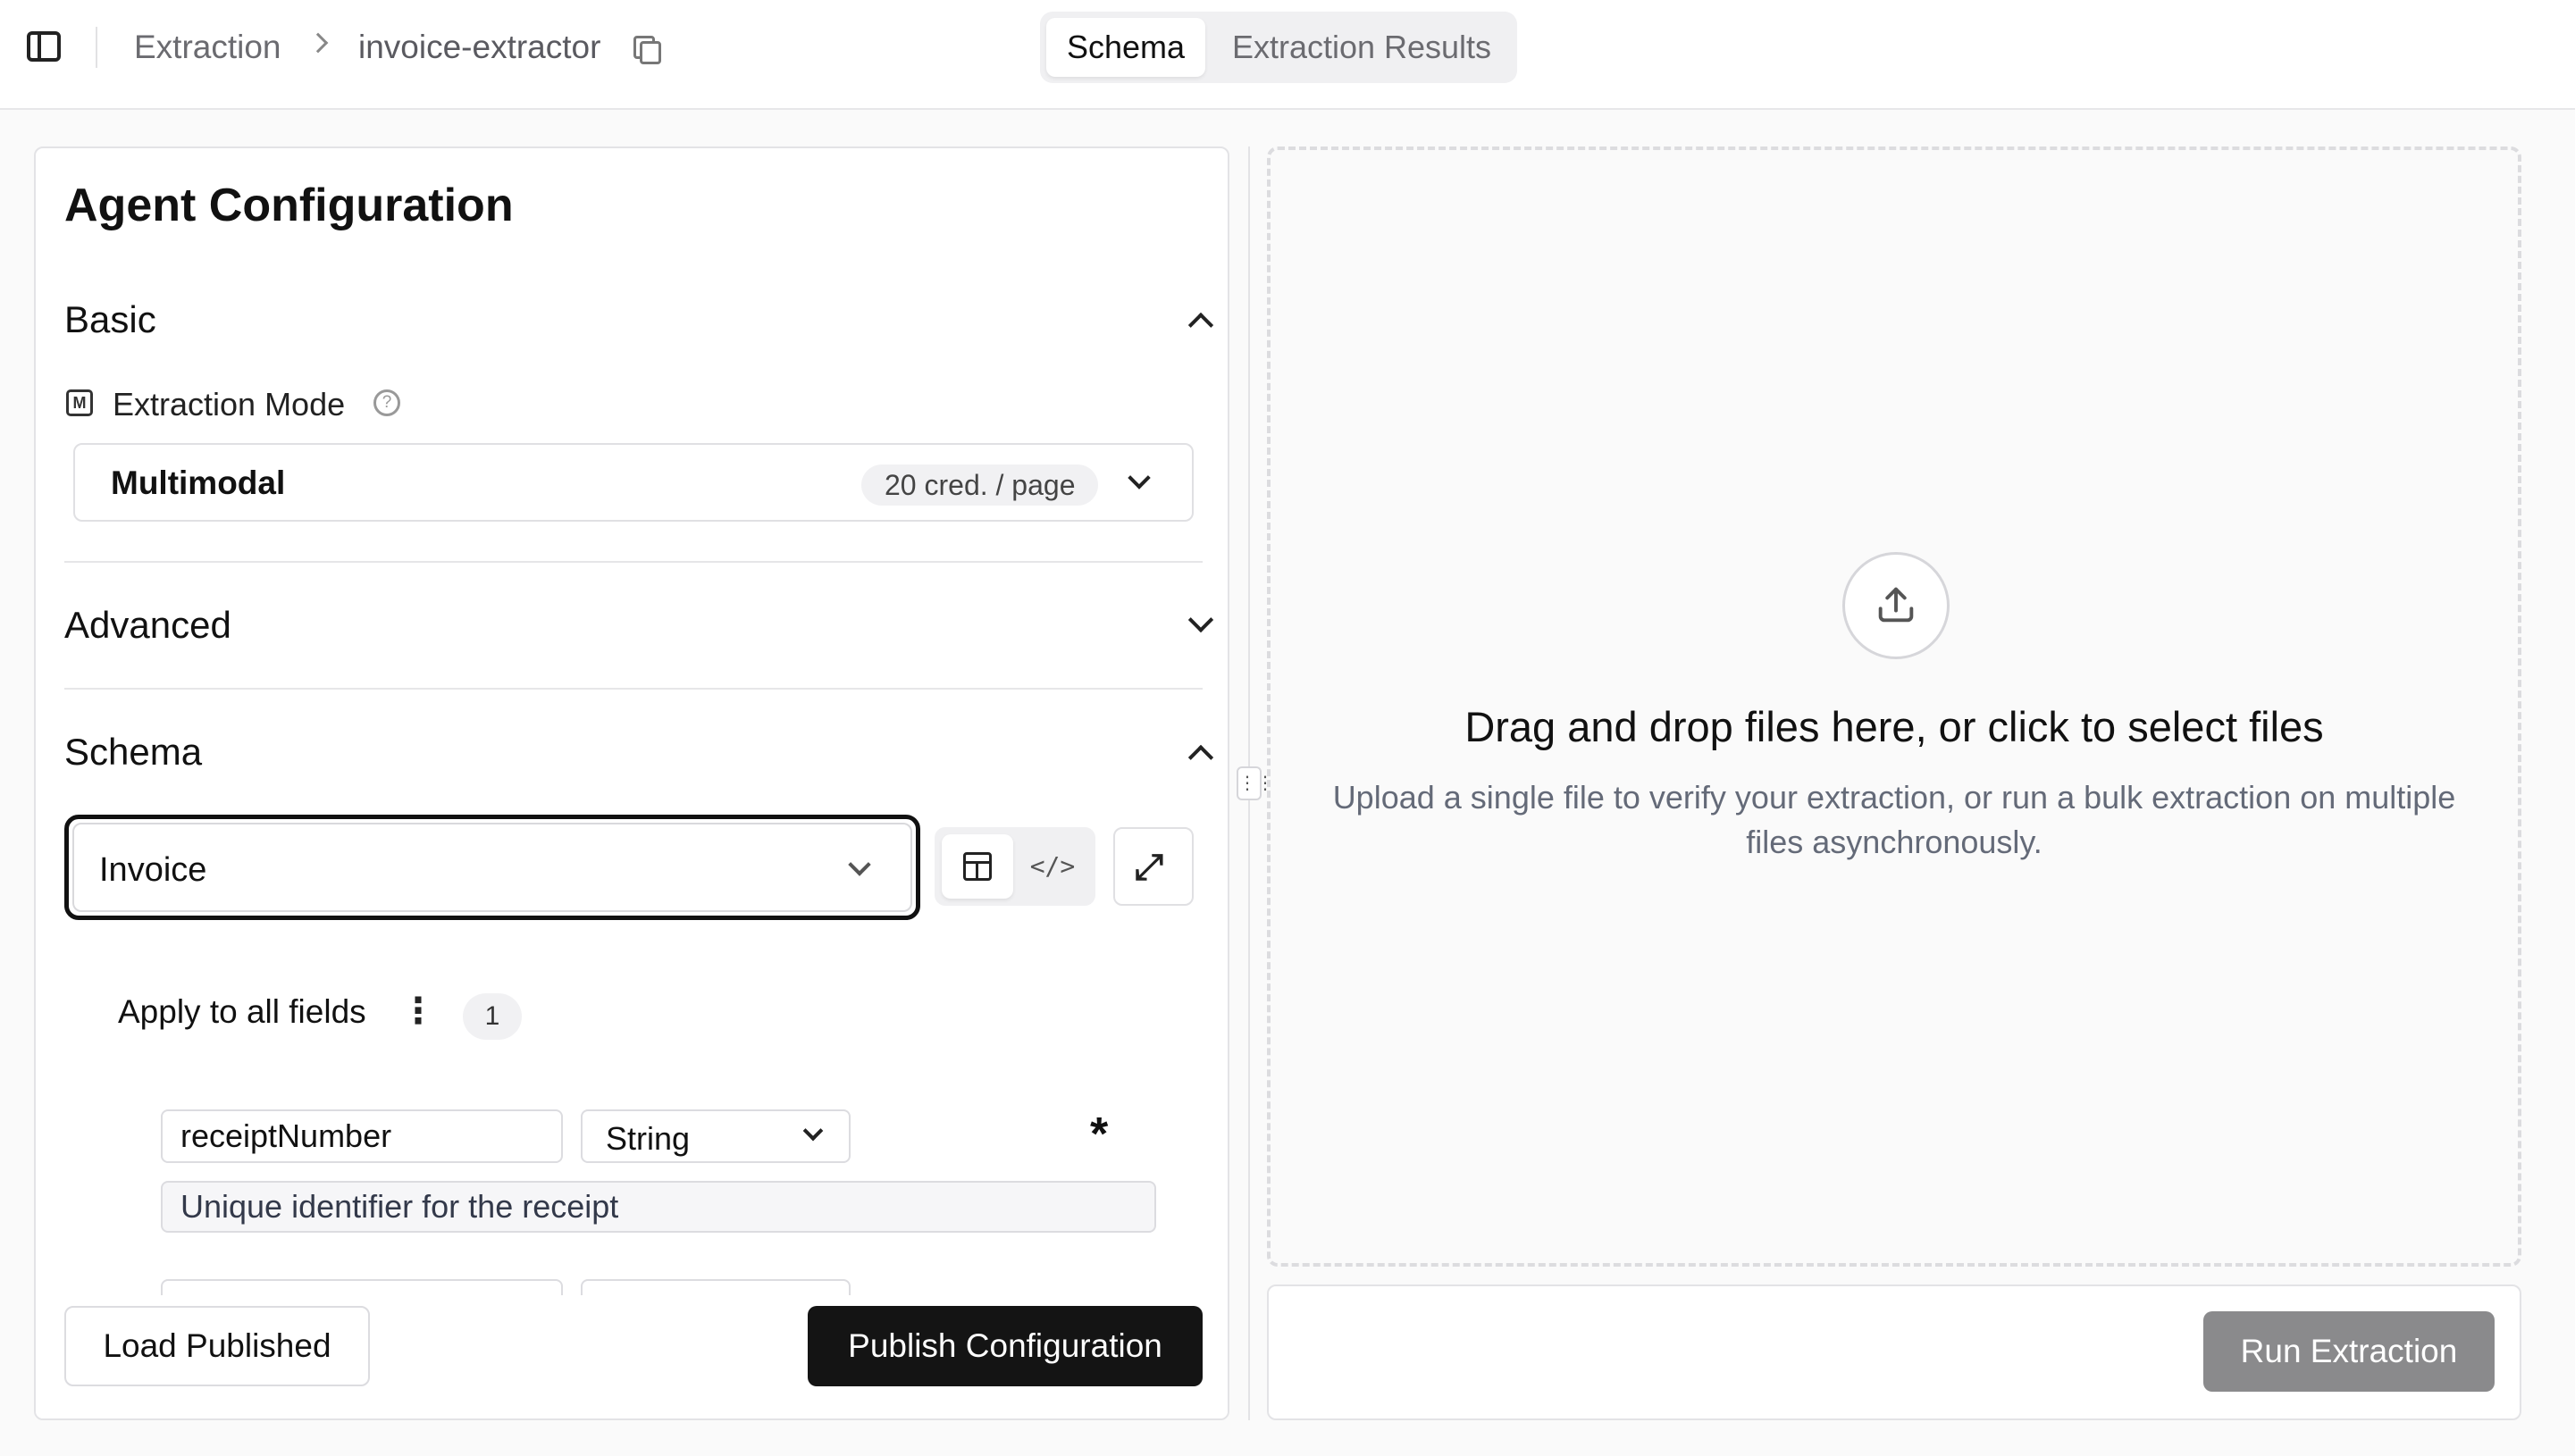 The width and height of the screenshot is (2575, 1456). What do you see at coordinates (716, 1136) in the screenshot?
I see `field-type-select: String` at bounding box center [716, 1136].